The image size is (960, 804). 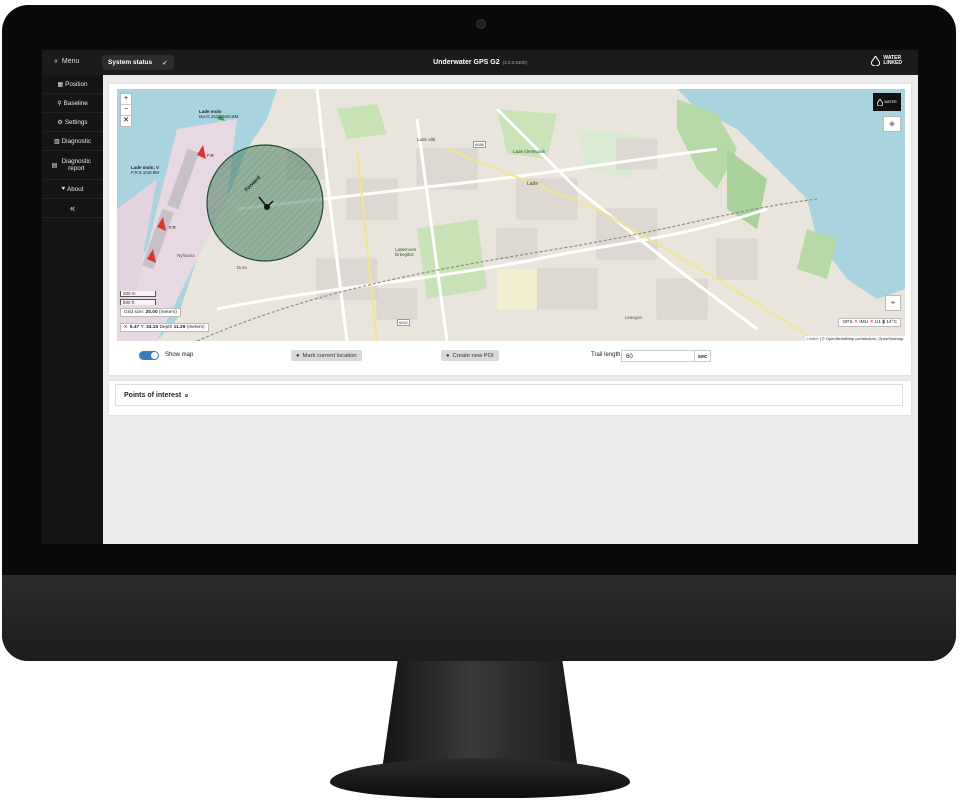 What do you see at coordinates (326, 355) in the screenshot?
I see `mark-current-location-button: ● Mark current location` at bounding box center [326, 355].